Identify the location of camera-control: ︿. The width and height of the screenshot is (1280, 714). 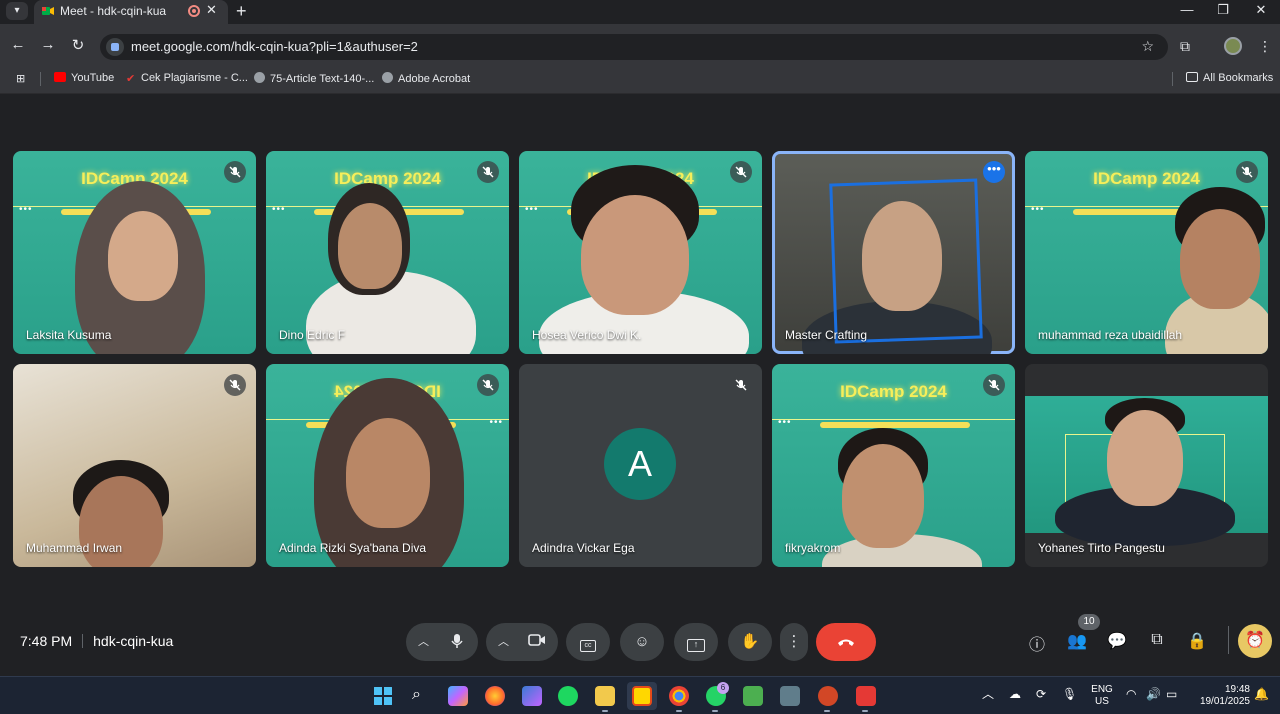
(522, 642).